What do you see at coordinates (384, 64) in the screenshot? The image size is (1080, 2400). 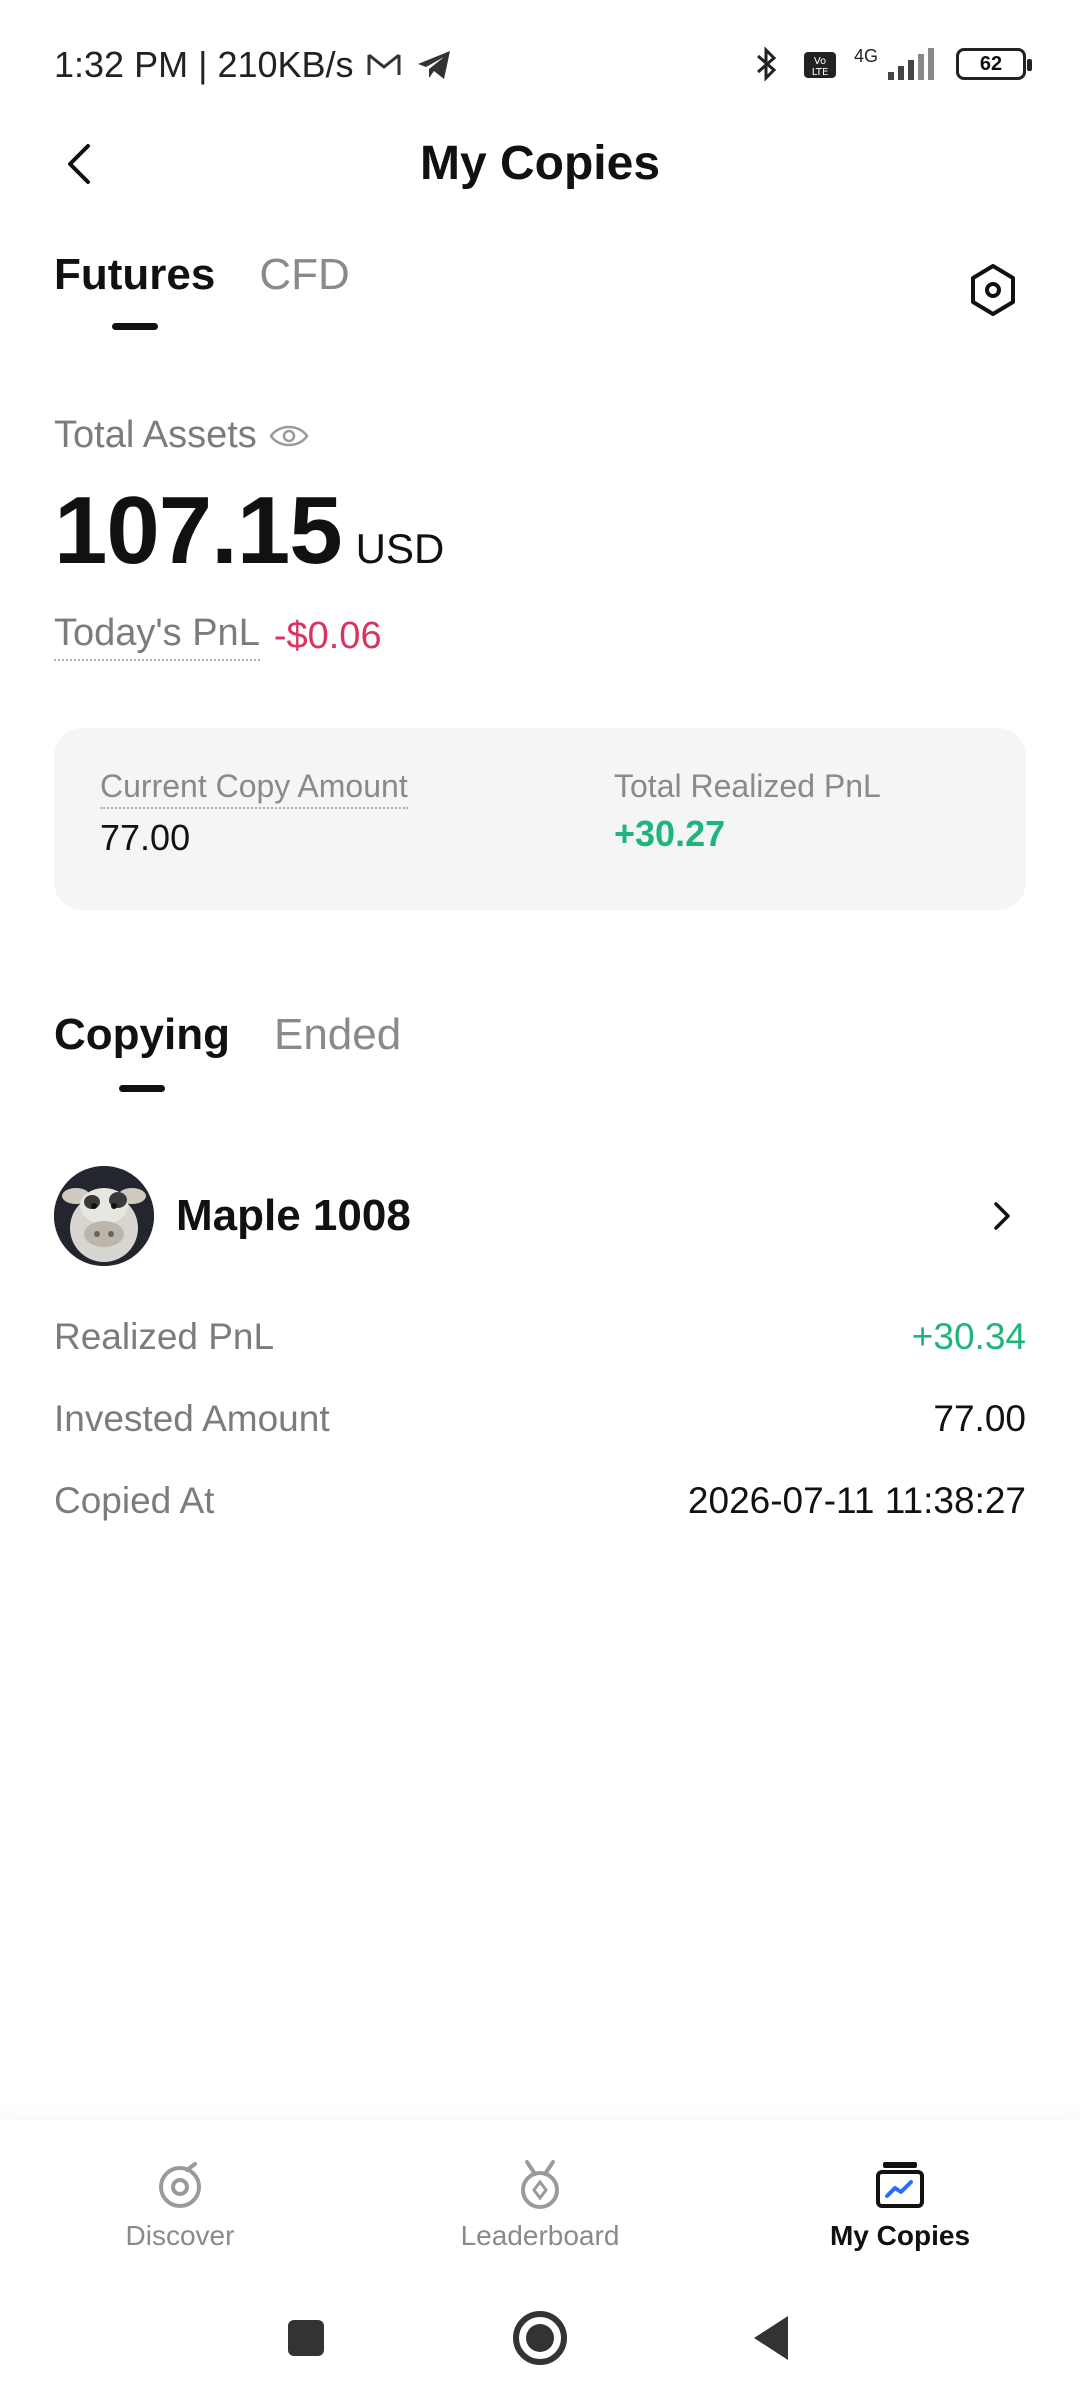 I see `mail-icon` at bounding box center [384, 64].